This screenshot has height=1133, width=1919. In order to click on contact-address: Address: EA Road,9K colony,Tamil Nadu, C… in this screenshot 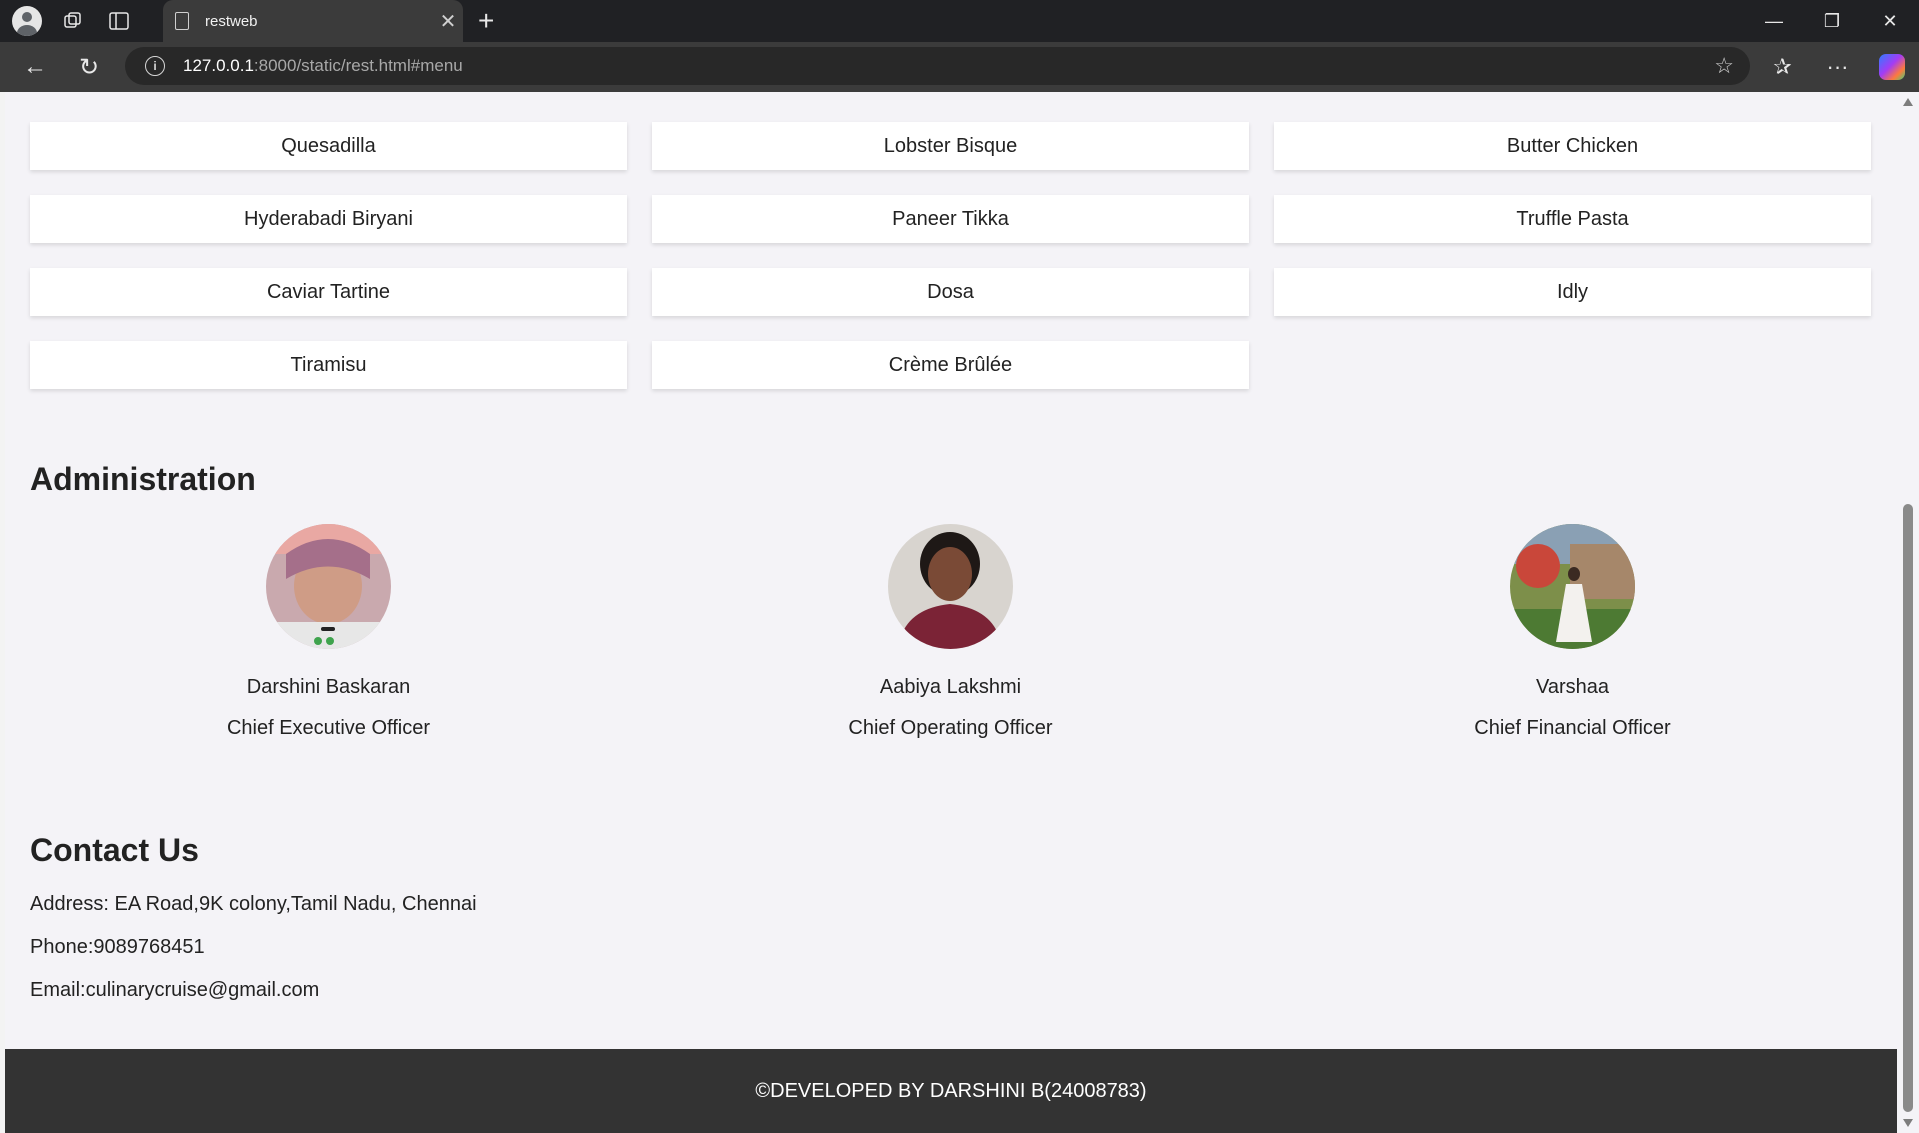, I will do `click(253, 904)`.